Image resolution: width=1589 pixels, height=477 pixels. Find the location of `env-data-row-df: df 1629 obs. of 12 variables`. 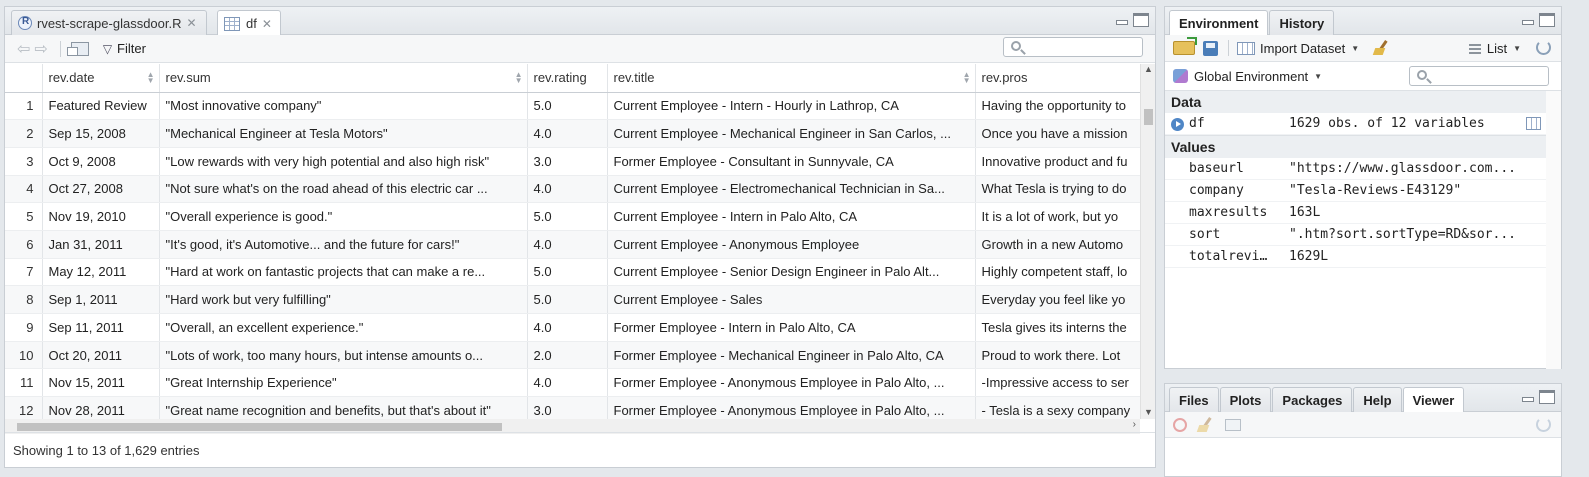

env-data-row-df: df 1629 obs. of 12 variables is located at coordinates (1363, 124).